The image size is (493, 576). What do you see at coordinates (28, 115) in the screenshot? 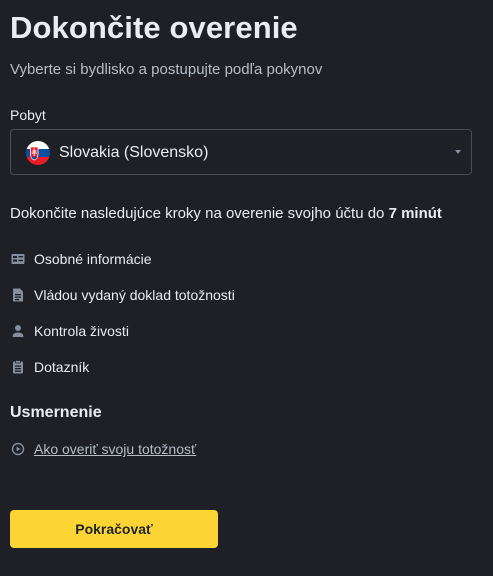
I see `residence-label: Pobyt` at bounding box center [28, 115].